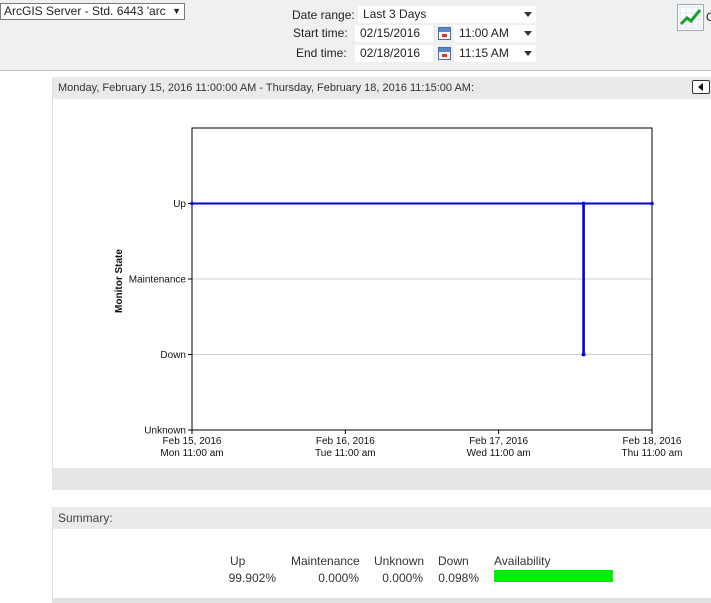 This screenshot has width=711, height=603. I want to click on summary-header: Summary:, so click(382, 518).